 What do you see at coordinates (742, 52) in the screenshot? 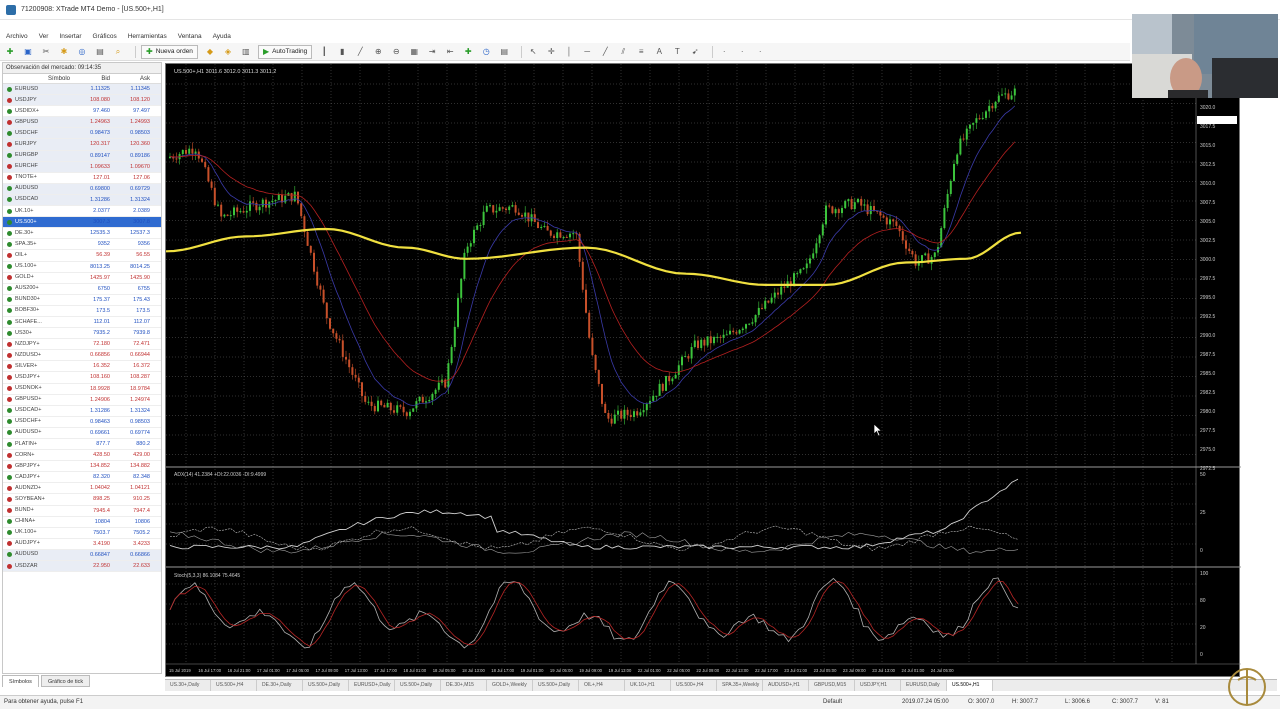
I see `m5-period-icon: ·` at bounding box center [742, 52].